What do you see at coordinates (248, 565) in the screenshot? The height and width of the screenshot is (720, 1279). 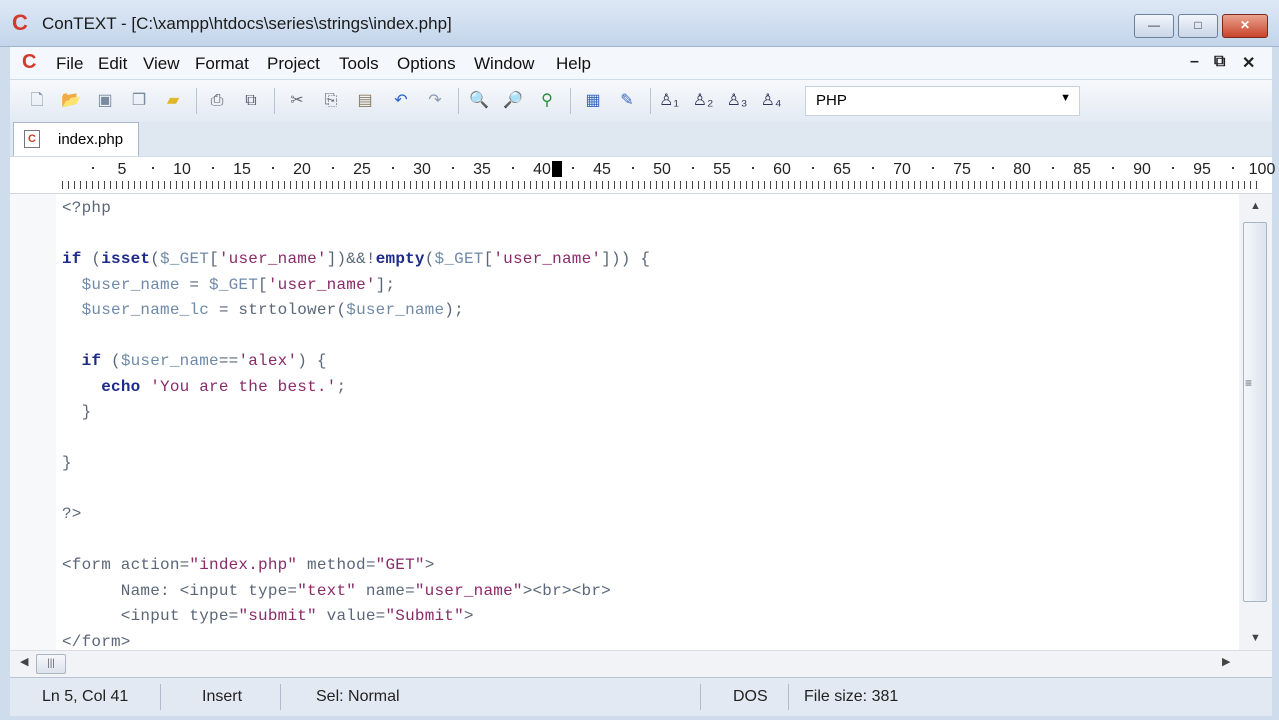 I see `code-line: <form action="index.php" method="GET">` at bounding box center [248, 565].